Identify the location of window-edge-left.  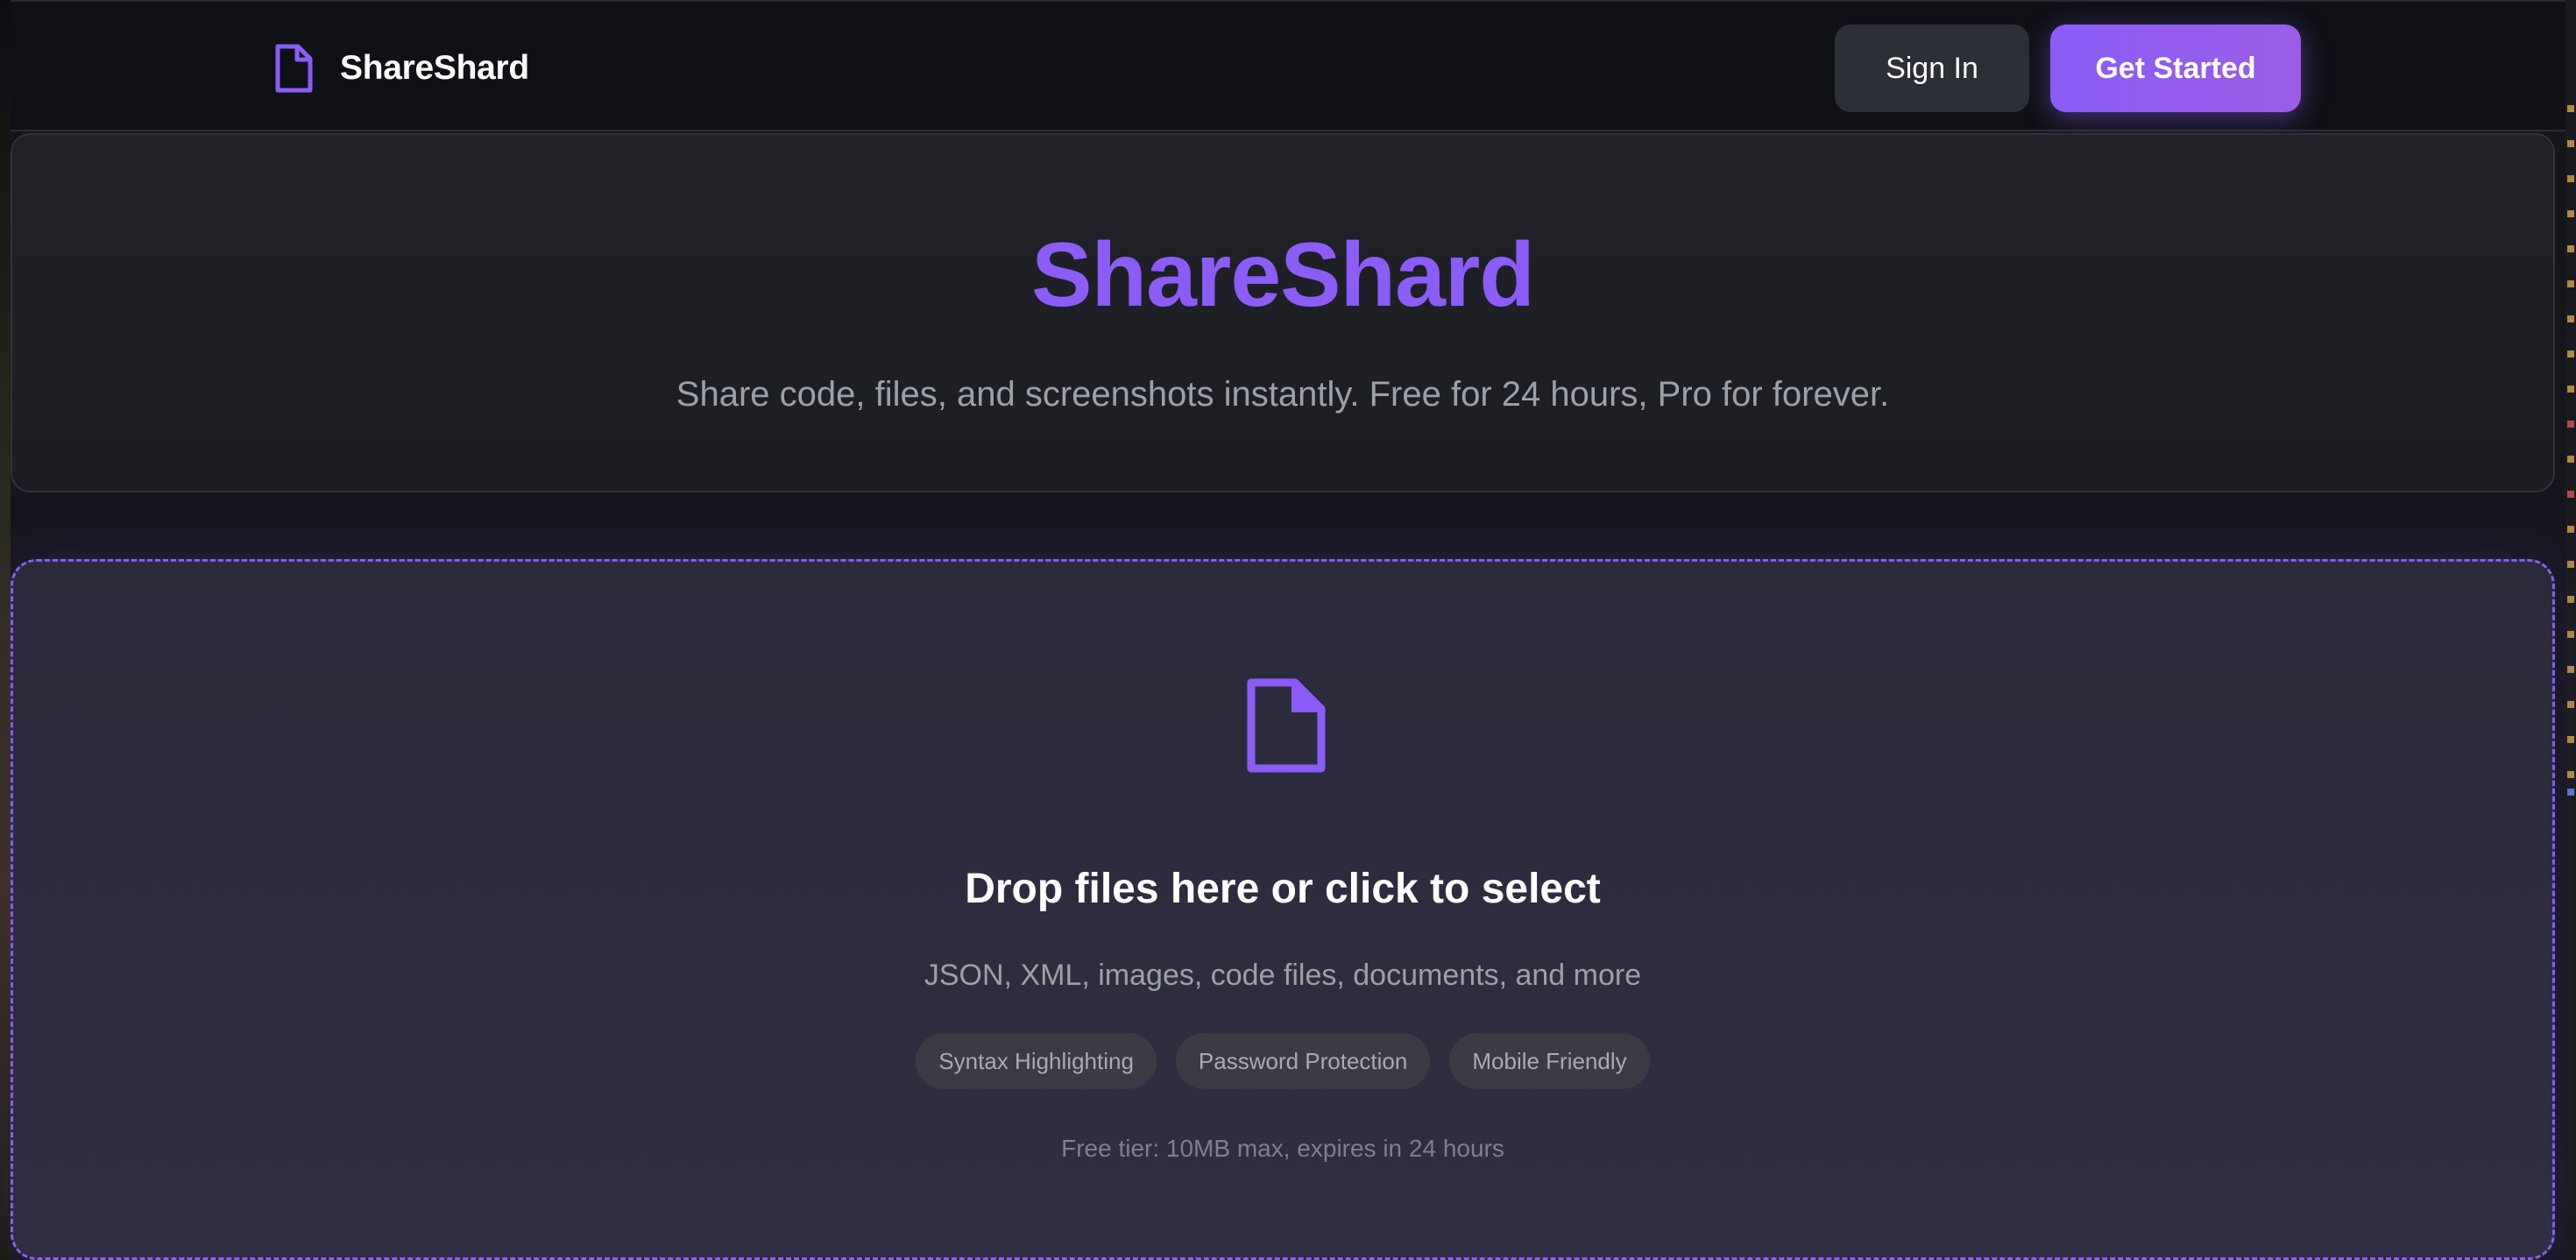
(5, 630).